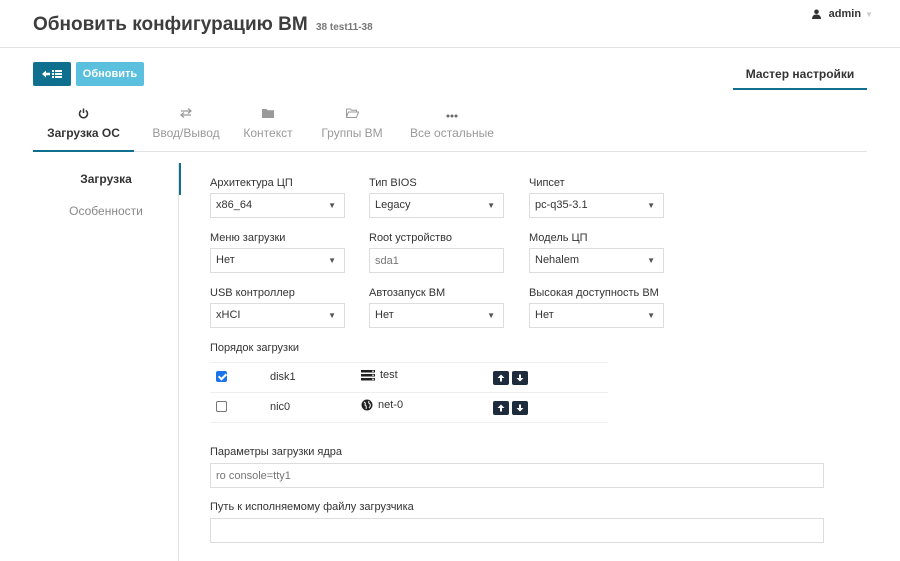  Describe the element at coordinates (869, 14) in the screenshot. I see `caret-down-icon: ▼` at that location.